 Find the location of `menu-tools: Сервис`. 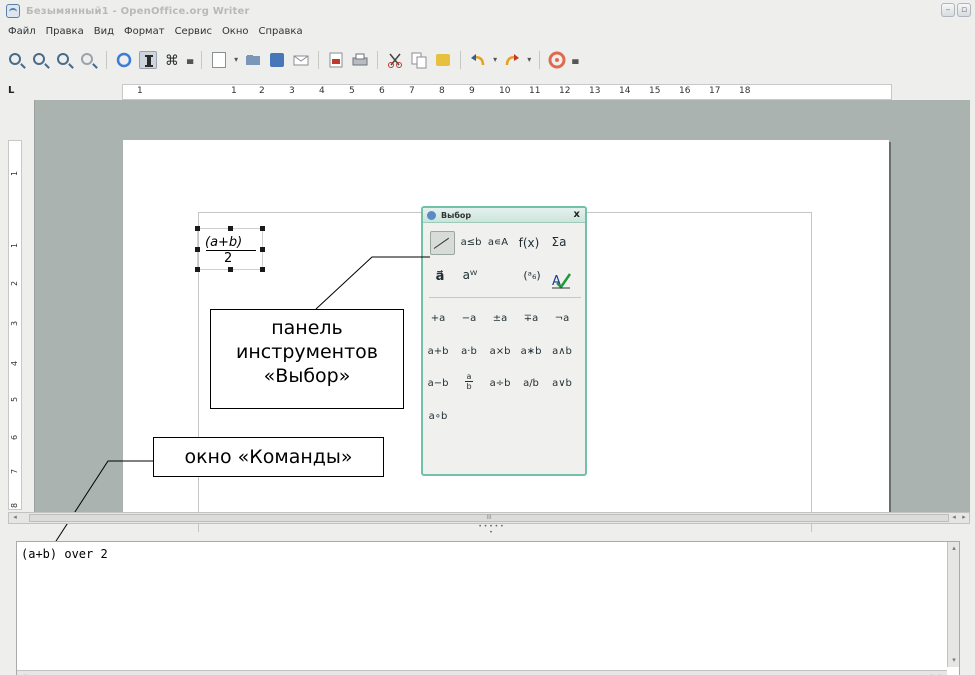

menu-tools: Сервис is located at coordinates (193, 31).